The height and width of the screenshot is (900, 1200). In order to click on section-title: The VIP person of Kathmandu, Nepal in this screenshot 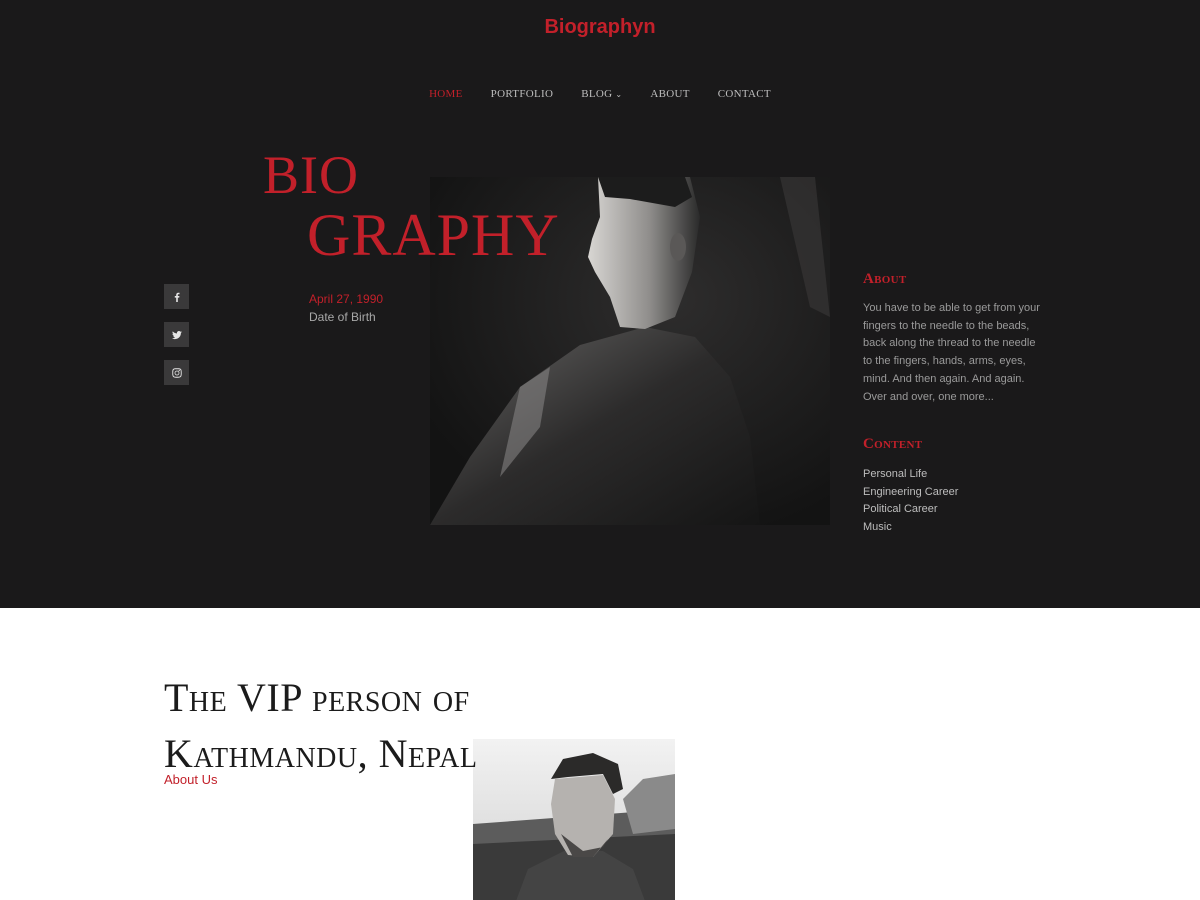, I will do `click(321, 725)`.